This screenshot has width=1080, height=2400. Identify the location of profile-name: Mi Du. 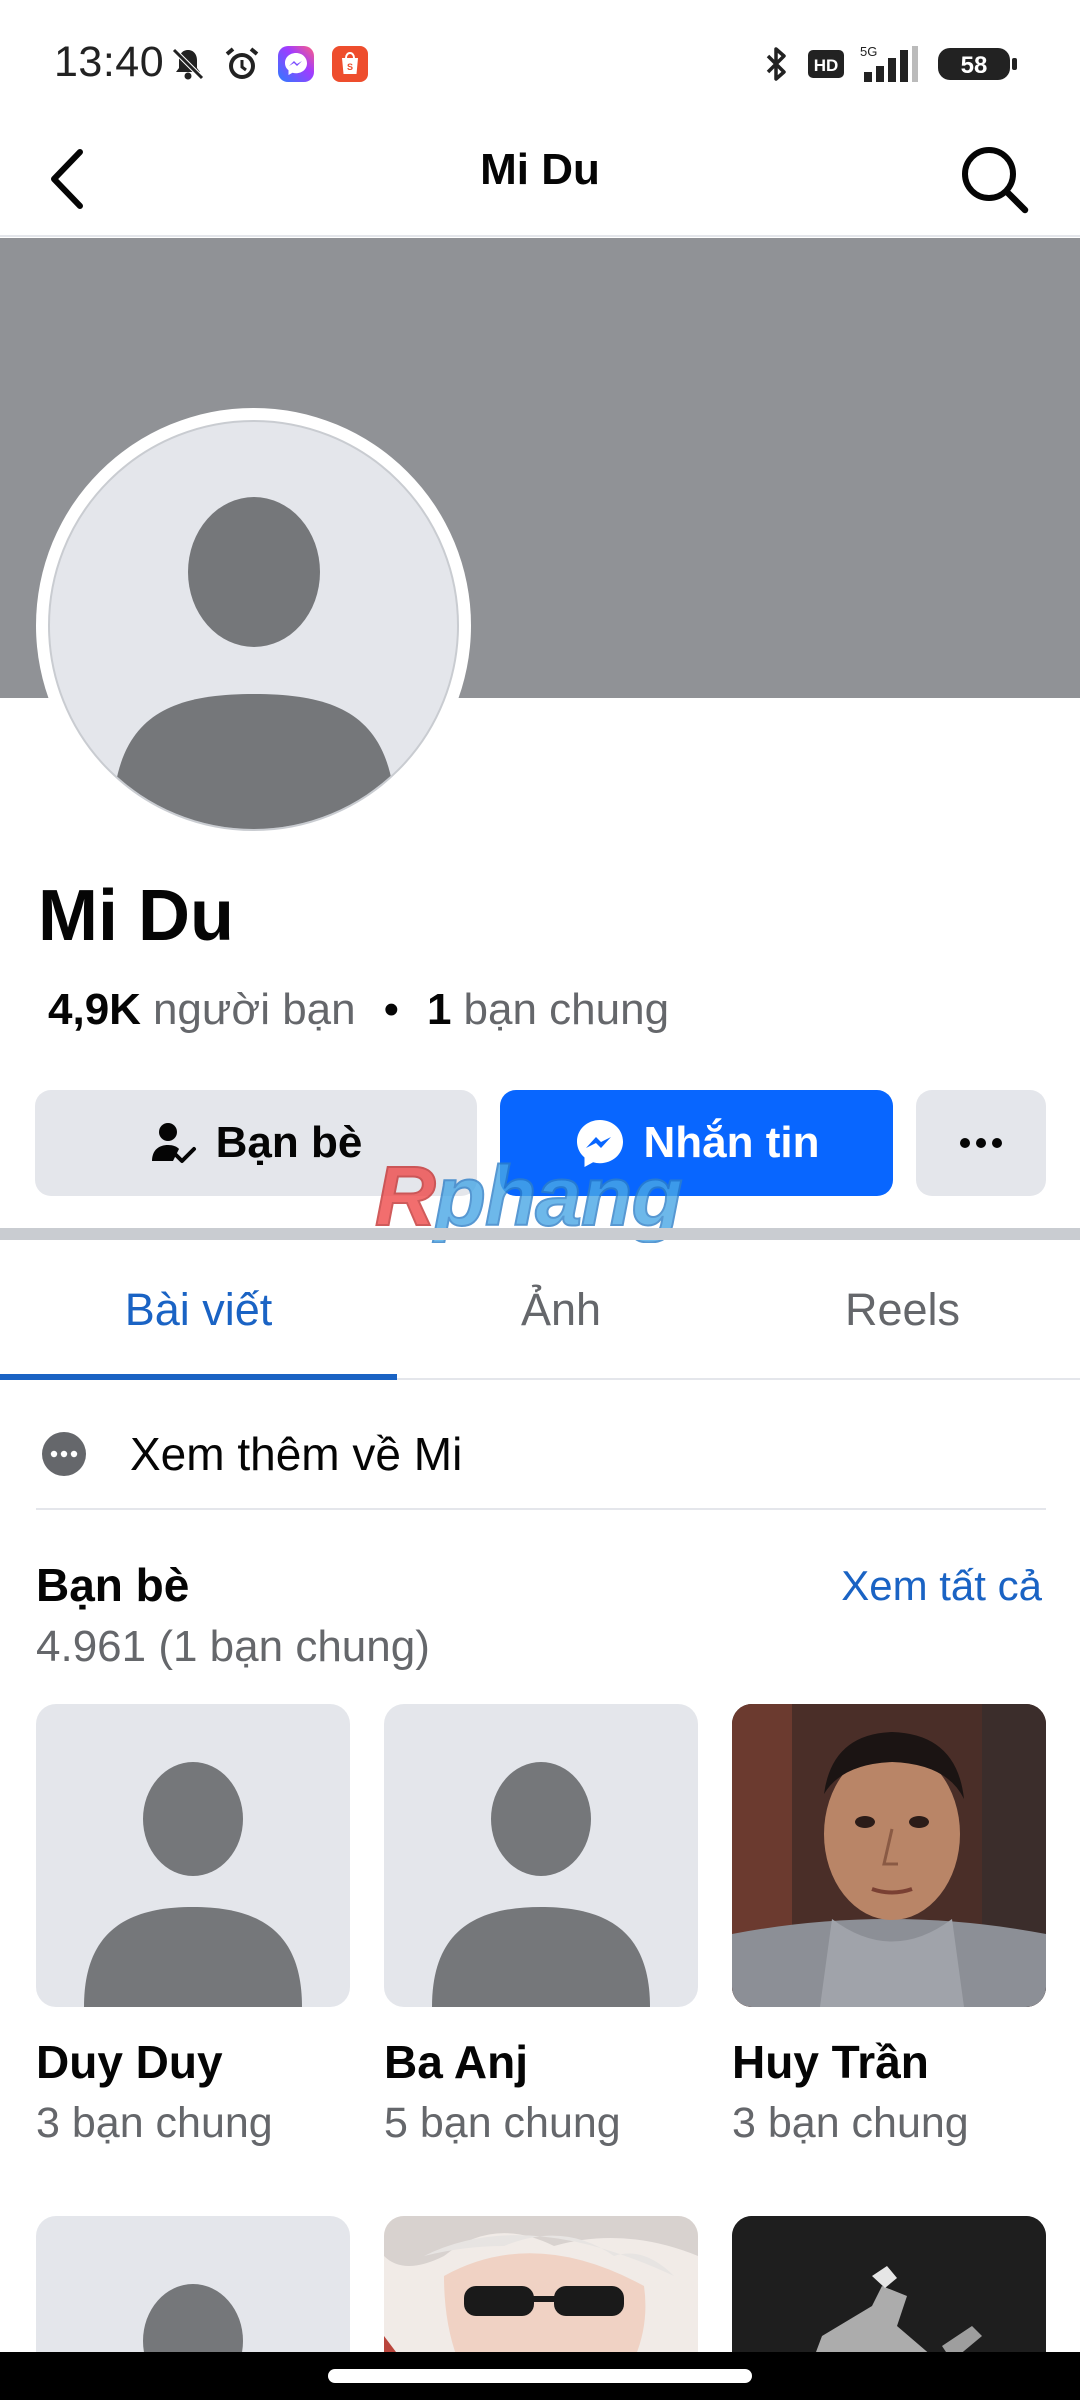
(136, 916).